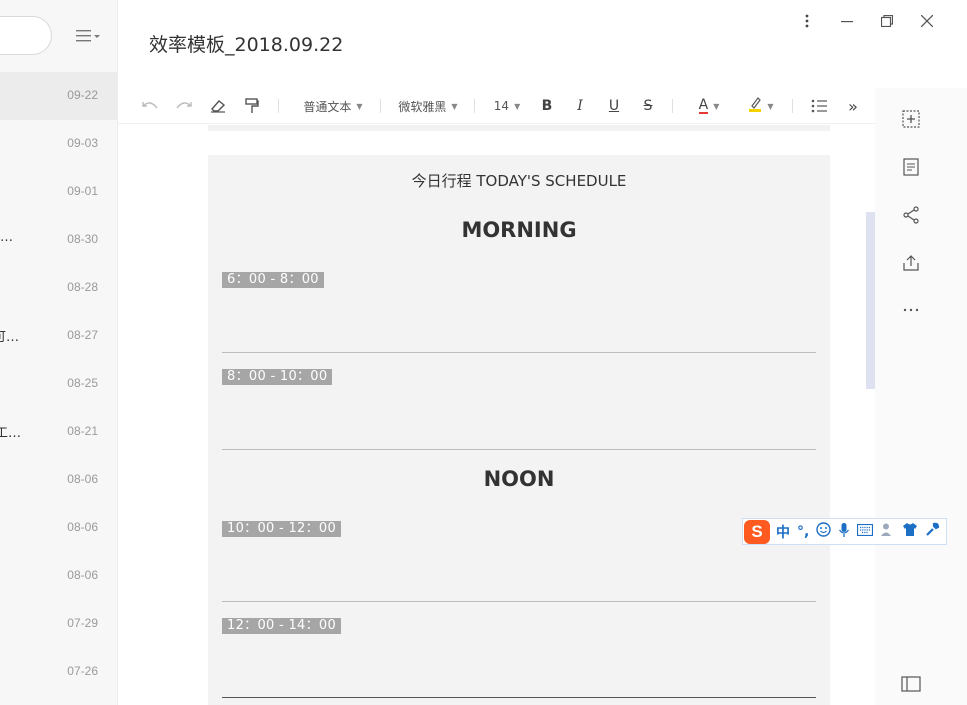  I want to click on ime-logo: S, so click(757, 531).